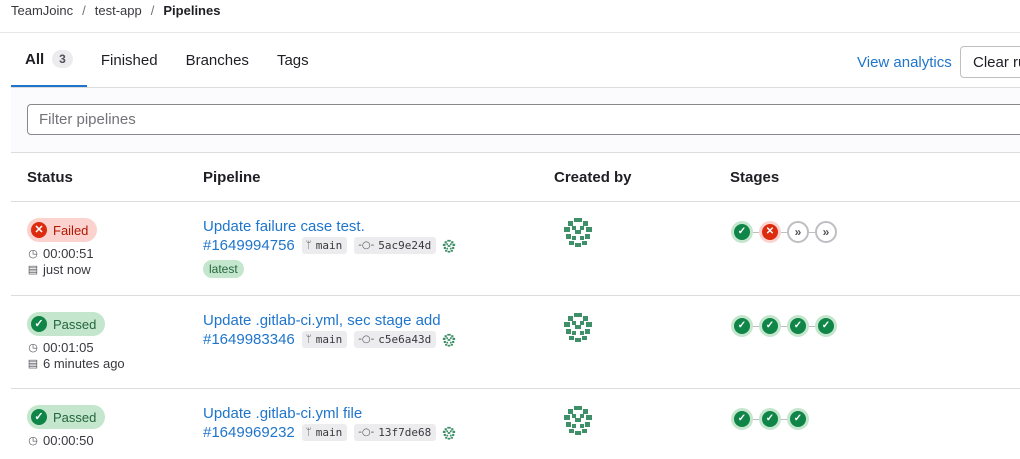 Image resolution: width=1020 pixels, height=459 pixels. I want to click on pipeline-id-link: #1649994756, so click(249, 245).